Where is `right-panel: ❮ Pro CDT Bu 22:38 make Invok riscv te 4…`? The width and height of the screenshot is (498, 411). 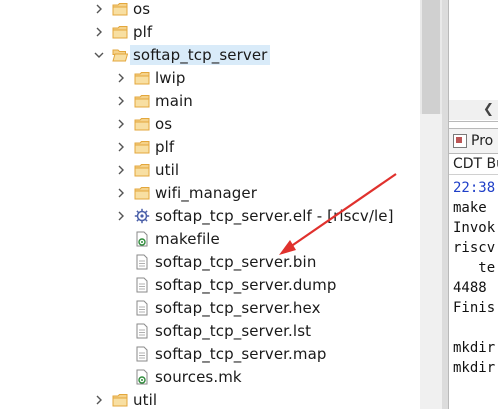 right-panel: ❮ Pro CDT Bu 22:38 make Invok riscv te 4… is located at coordinates (473, 204).